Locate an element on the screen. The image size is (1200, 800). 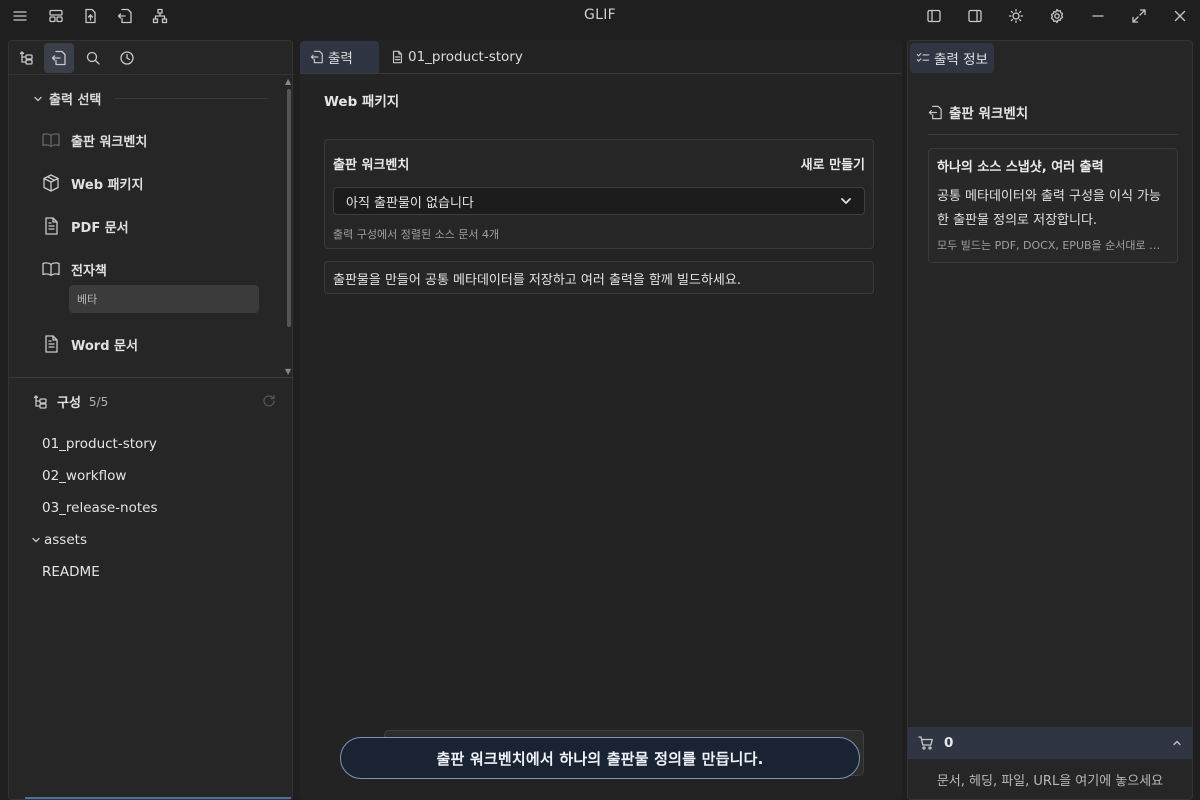
output-item-workbench: 출판 워크벤치 is located at coordinates (94, 140).